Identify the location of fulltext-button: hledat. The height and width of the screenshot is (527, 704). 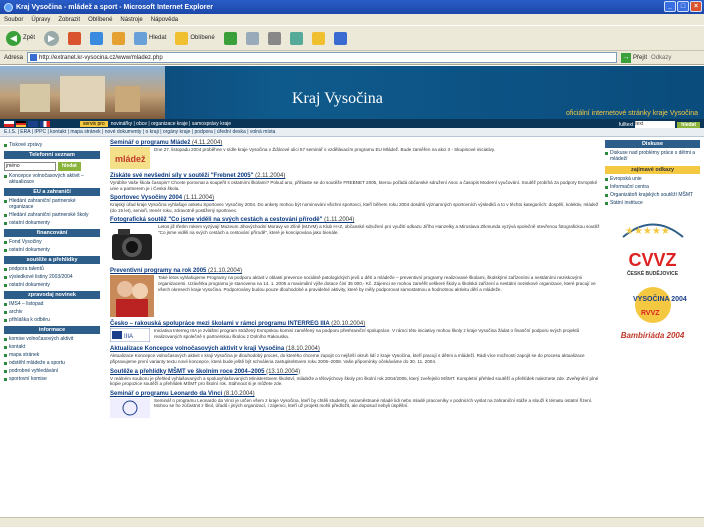
(688, 124).